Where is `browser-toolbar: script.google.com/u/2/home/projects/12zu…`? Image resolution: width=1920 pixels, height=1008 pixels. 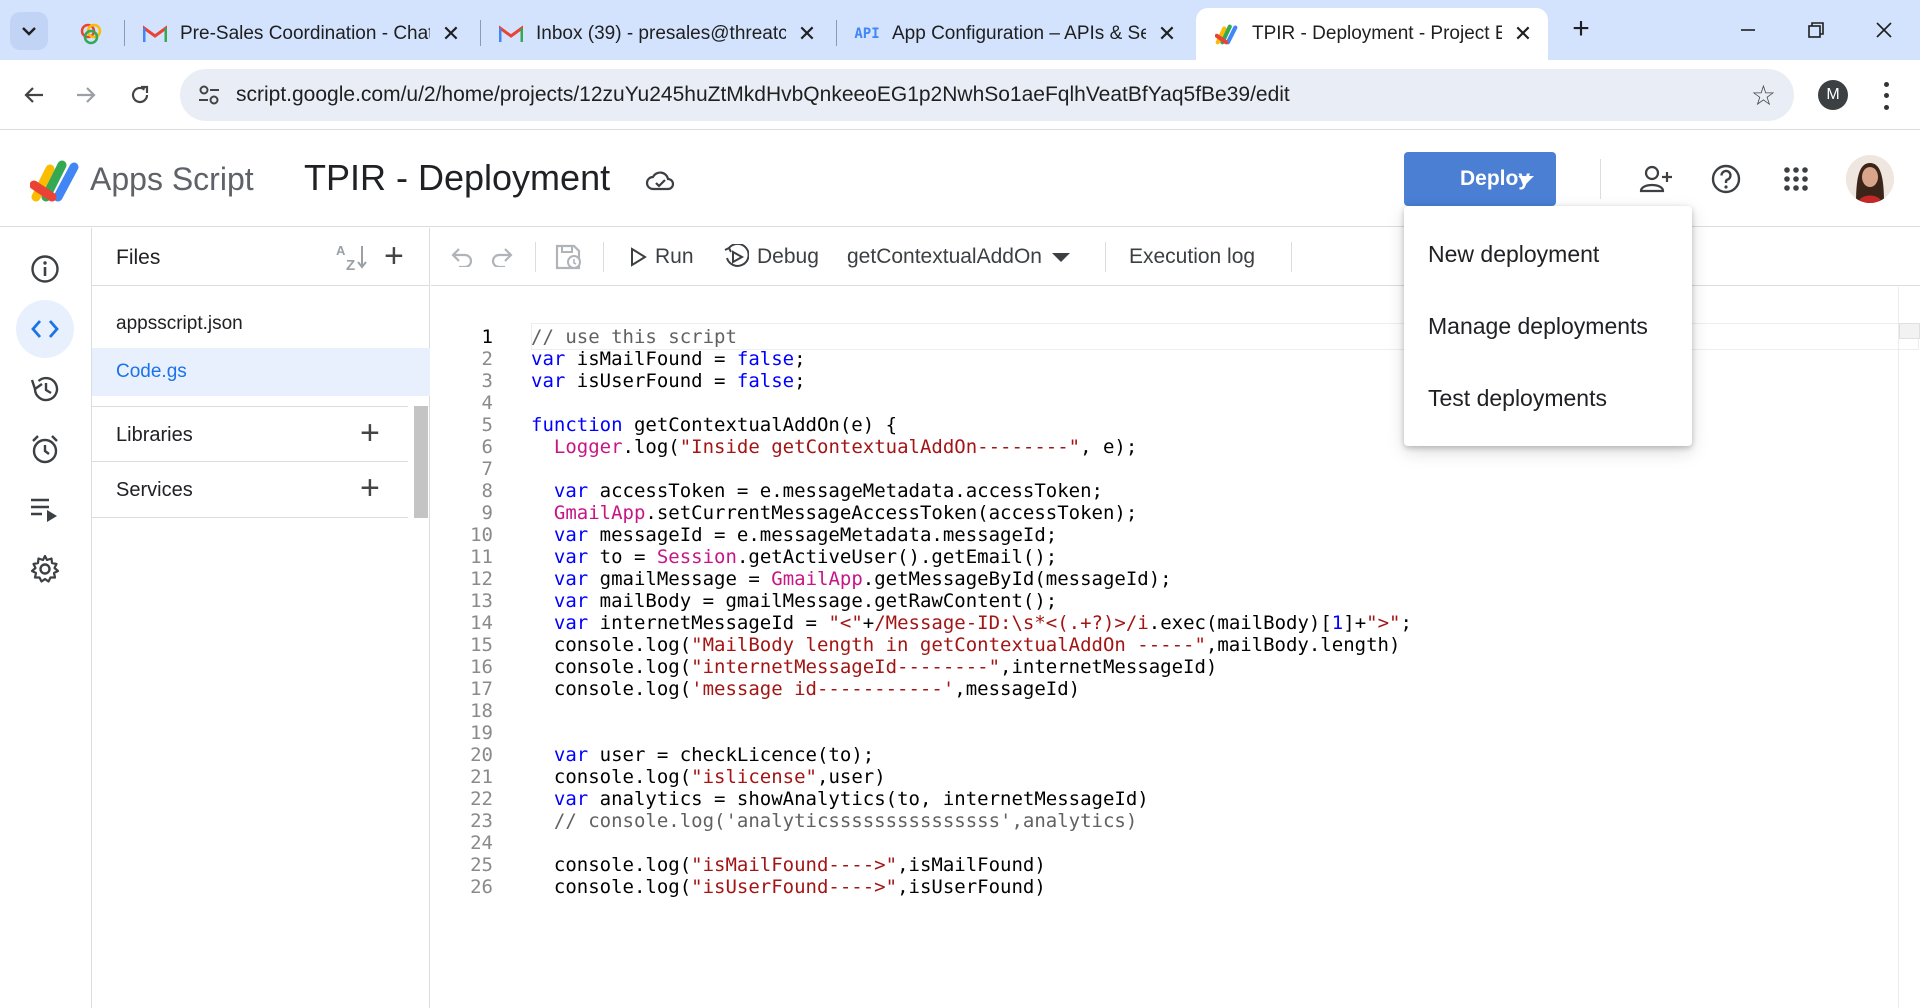 browser-toolbar: script.google.com/u/2/home/projects/12zu… is located at coordinates (960, 95).